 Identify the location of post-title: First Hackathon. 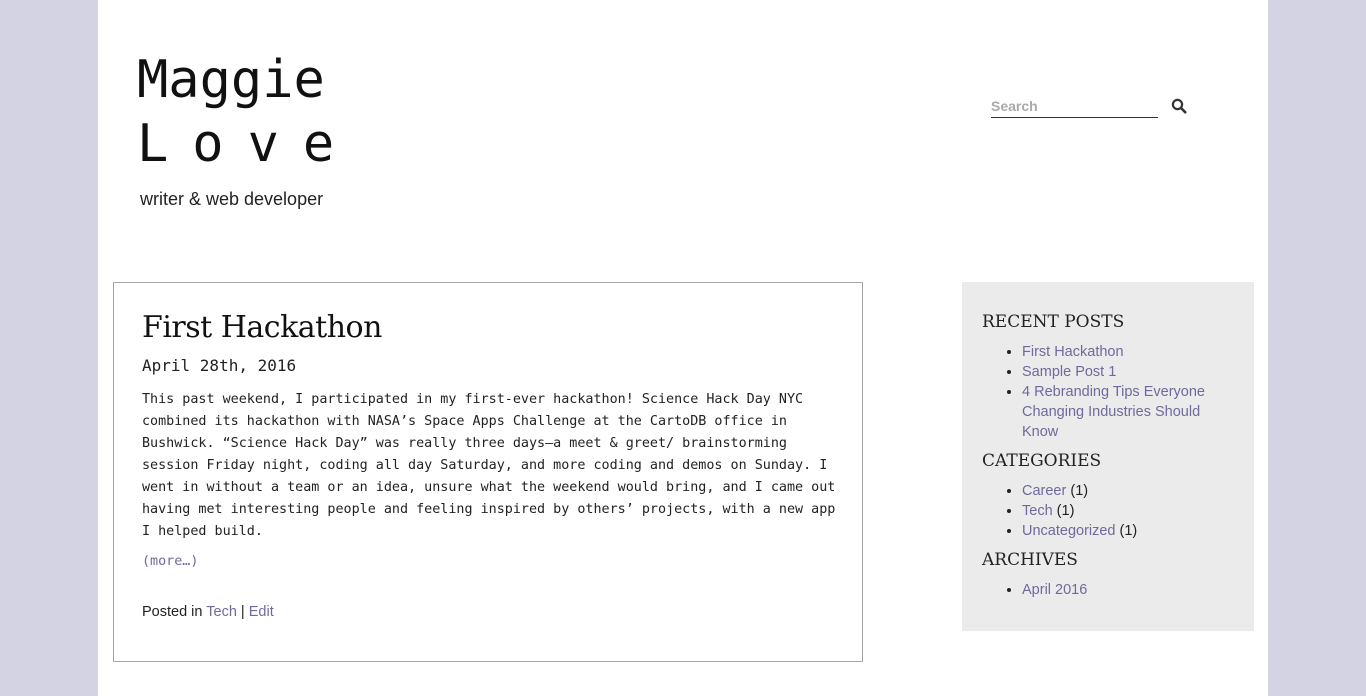
(262, 327).